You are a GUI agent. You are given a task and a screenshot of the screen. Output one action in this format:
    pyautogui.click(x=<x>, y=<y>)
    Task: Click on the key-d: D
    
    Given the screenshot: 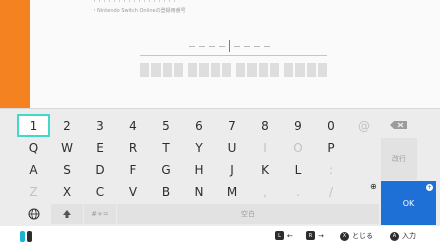 What is the action you would take?
    pyautogui.click(x=100, y=169)
    